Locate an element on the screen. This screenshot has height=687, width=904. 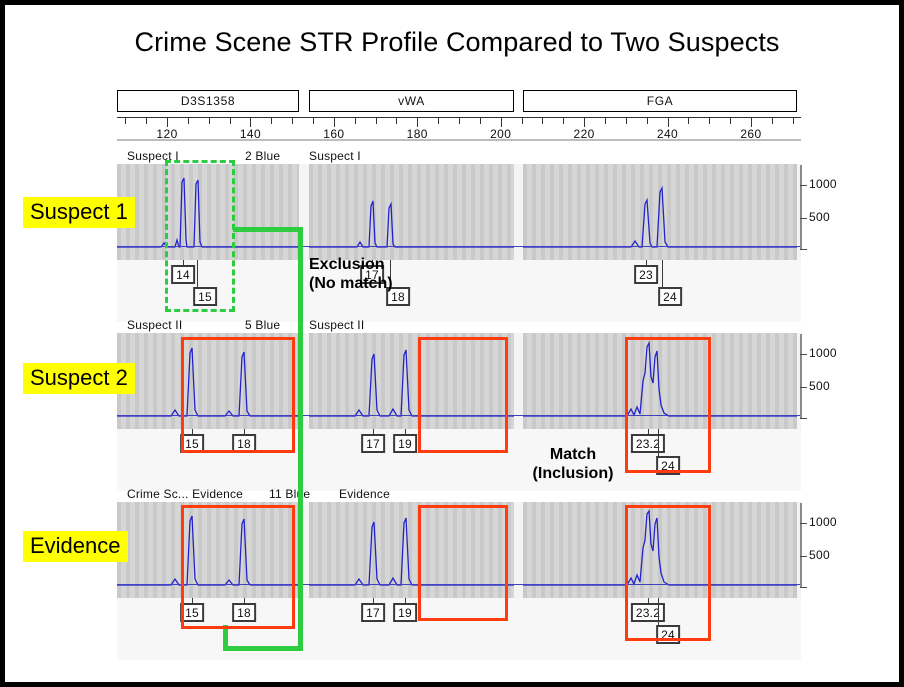
inclusion-box-evidence-d3s1358 is located at coordinates (238, 567).